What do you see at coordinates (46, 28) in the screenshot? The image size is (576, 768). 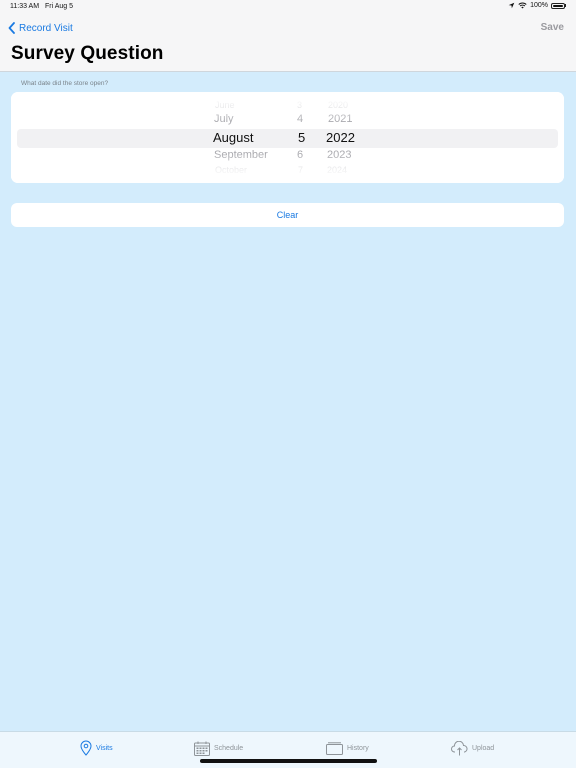 I see `back-button-label: Record Visit` at bounding box center [46, 28].